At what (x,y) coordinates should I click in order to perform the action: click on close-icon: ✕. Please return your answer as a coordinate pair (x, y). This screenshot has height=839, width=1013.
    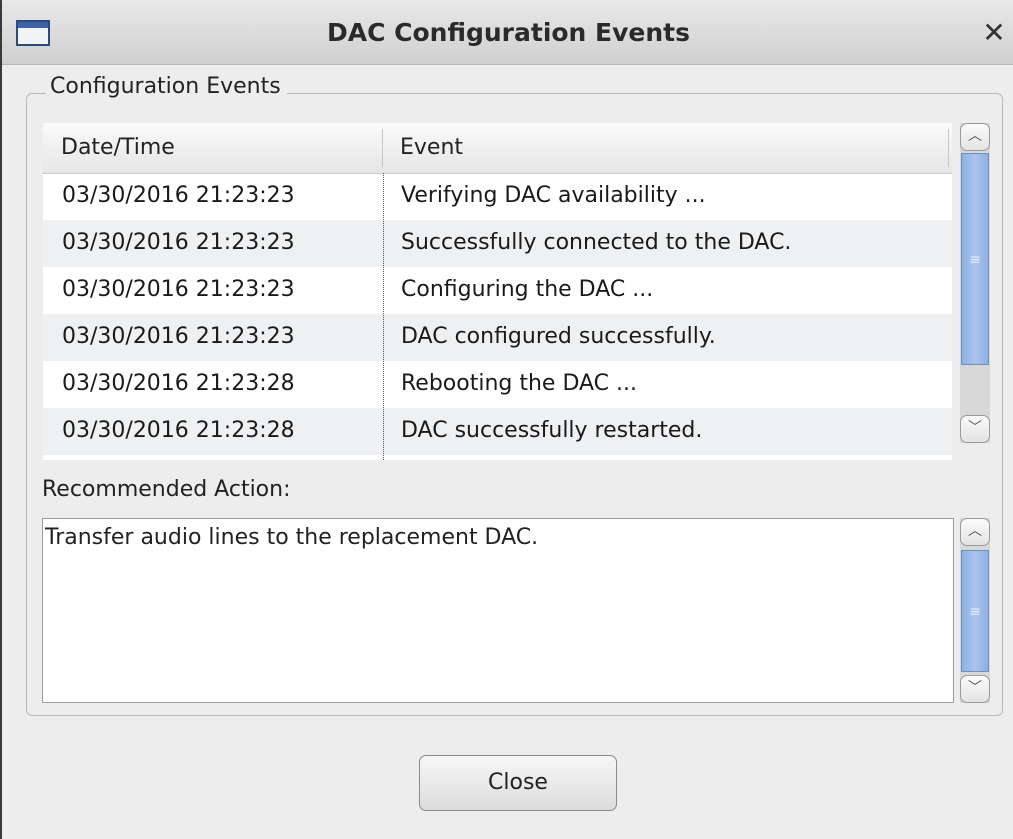
    Looking at the image, I should click on (994, 32).